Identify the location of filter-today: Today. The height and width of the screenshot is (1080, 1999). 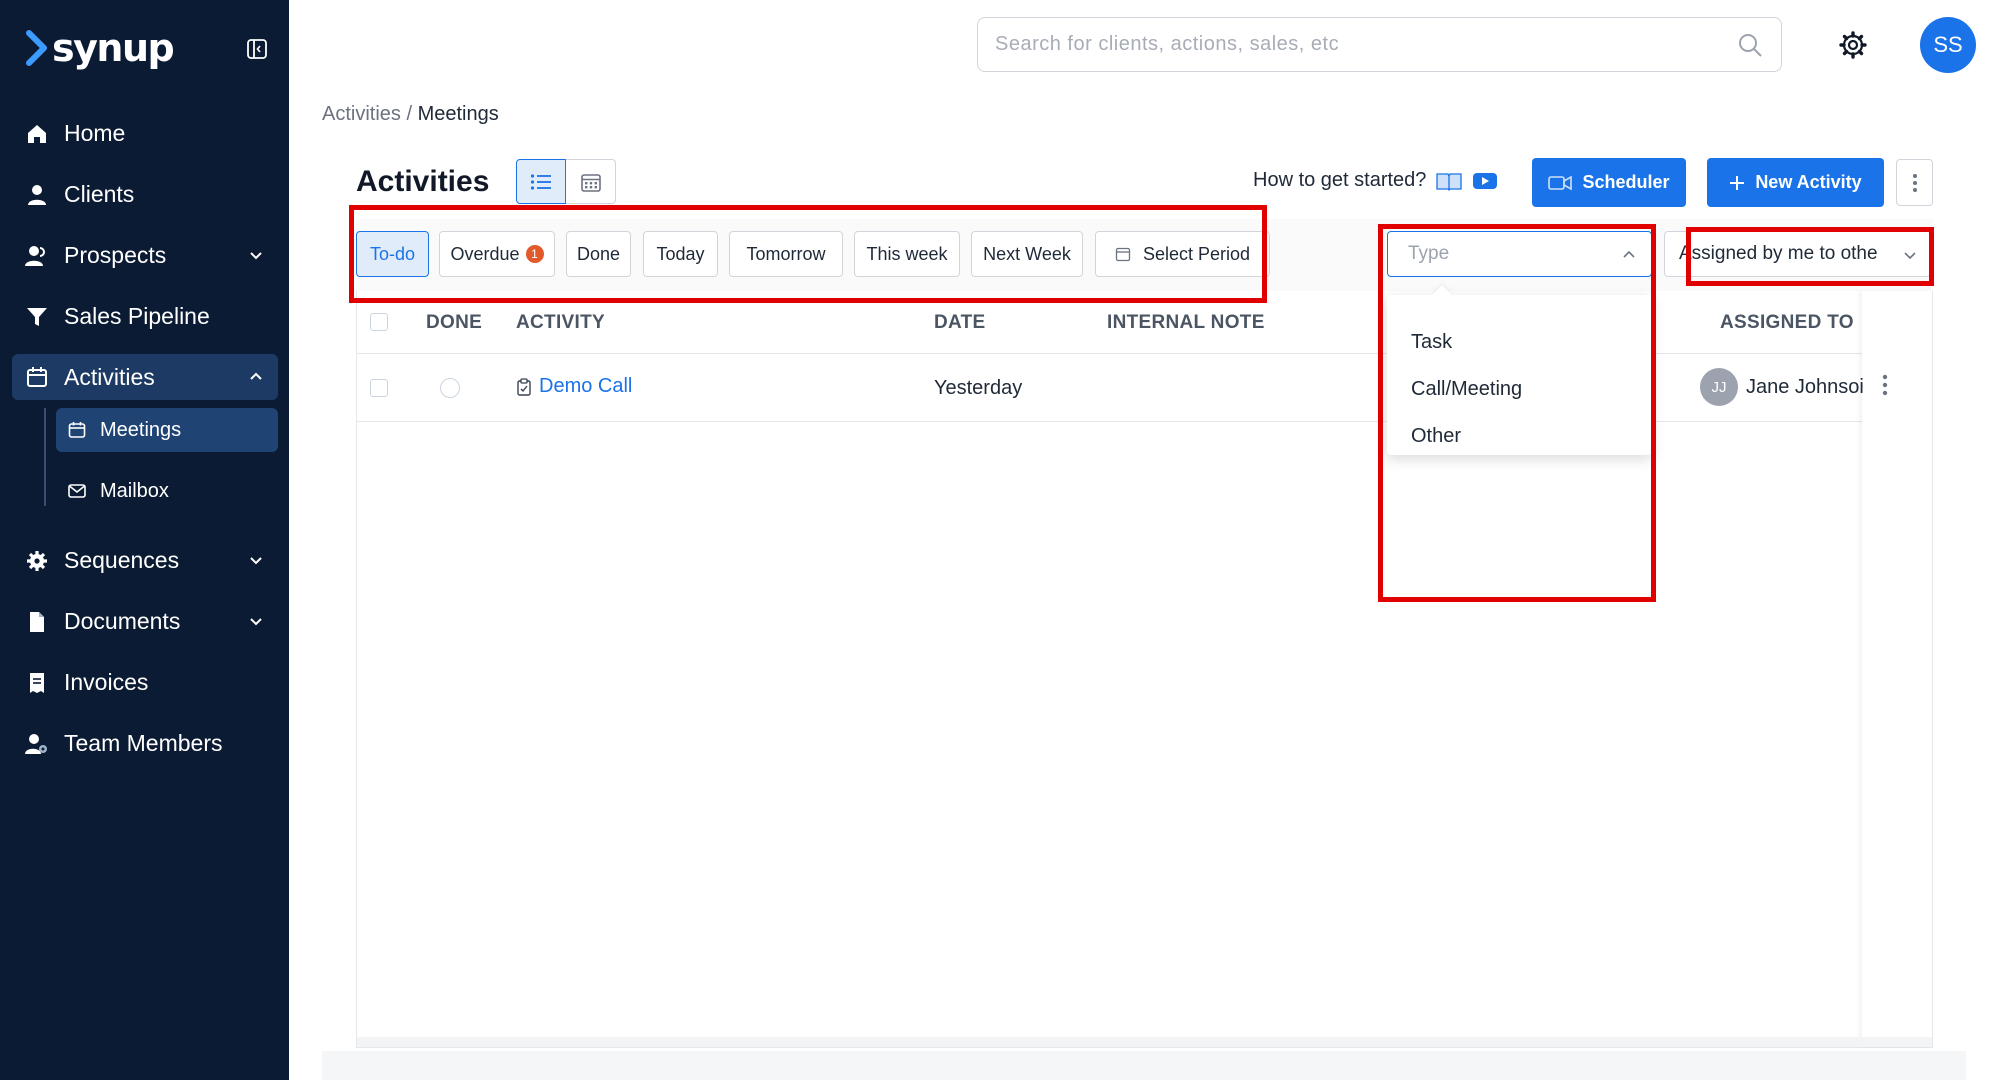
(680, 254).